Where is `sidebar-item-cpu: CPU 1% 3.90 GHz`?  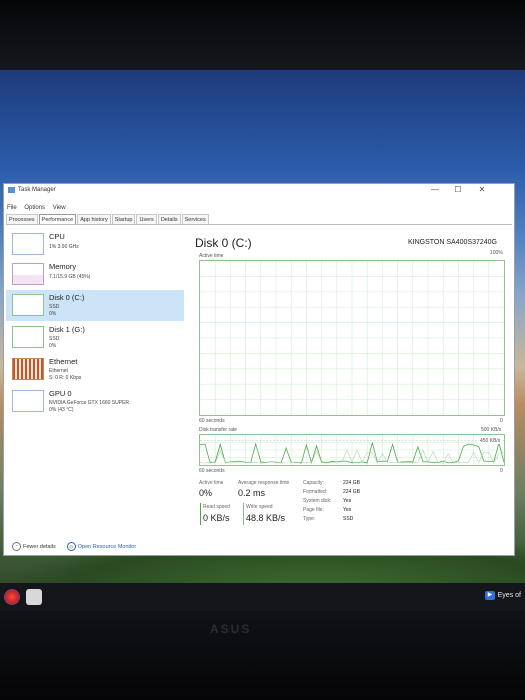
sidebar-item-cpu: CPU 1% 3.90 GHz is located at coordinates (95, 244).